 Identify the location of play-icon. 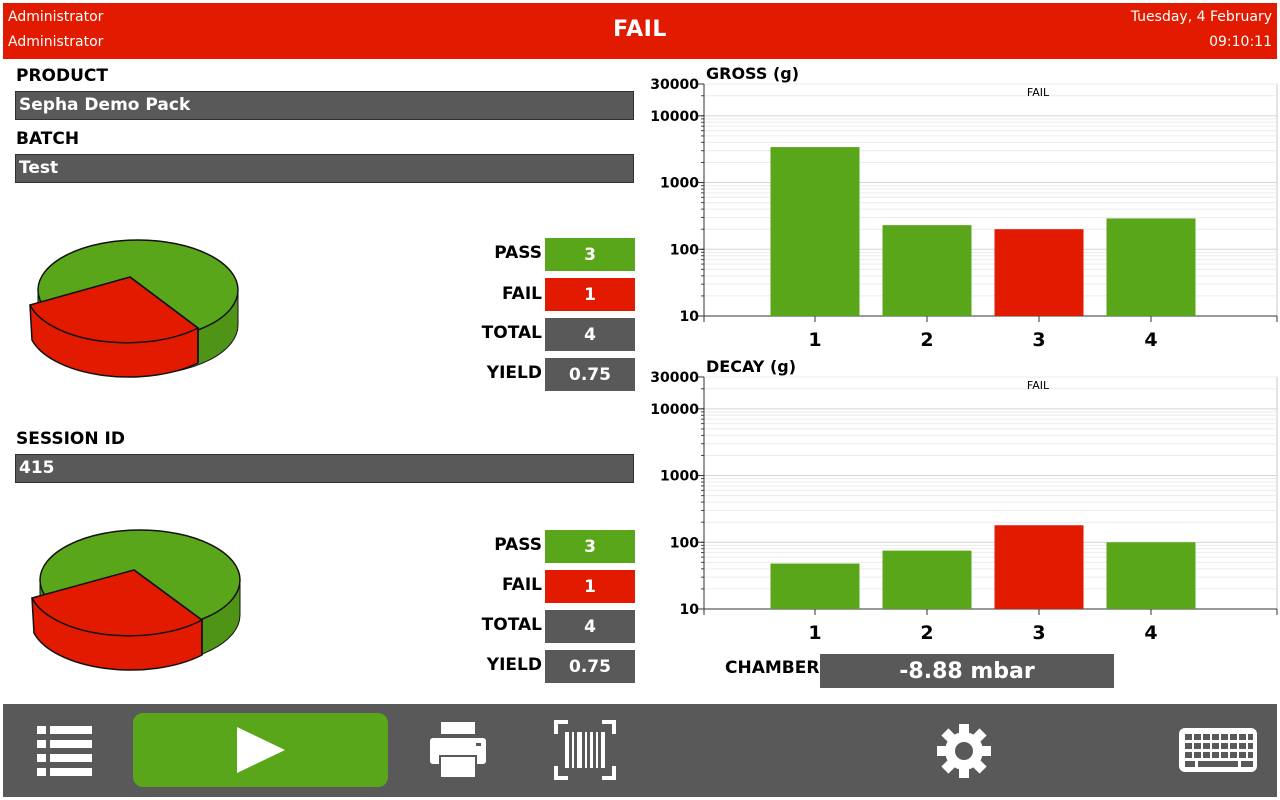
(261, 750).